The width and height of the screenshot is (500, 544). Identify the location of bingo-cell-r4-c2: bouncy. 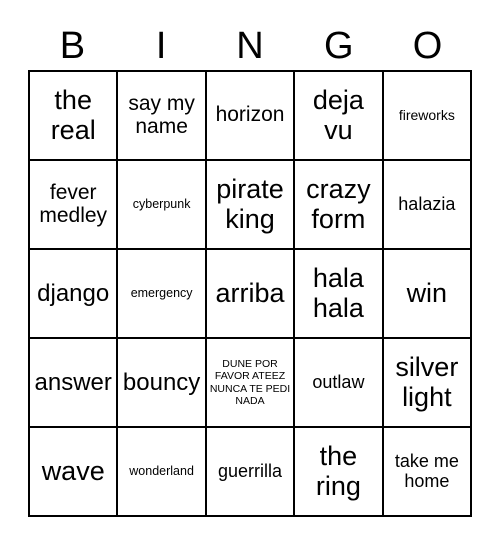
(162, 383).